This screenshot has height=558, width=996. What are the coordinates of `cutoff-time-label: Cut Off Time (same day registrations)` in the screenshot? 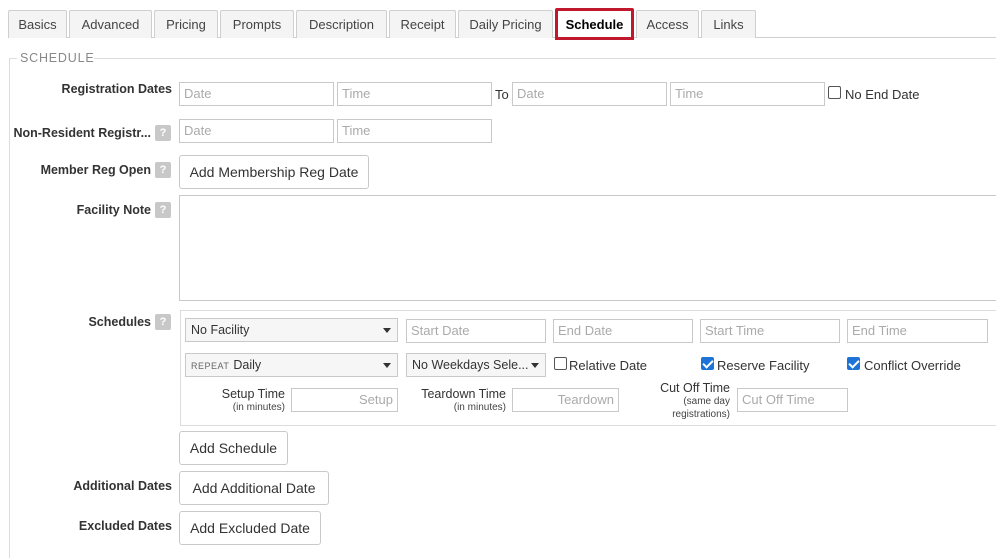 It's located at (685, 401).